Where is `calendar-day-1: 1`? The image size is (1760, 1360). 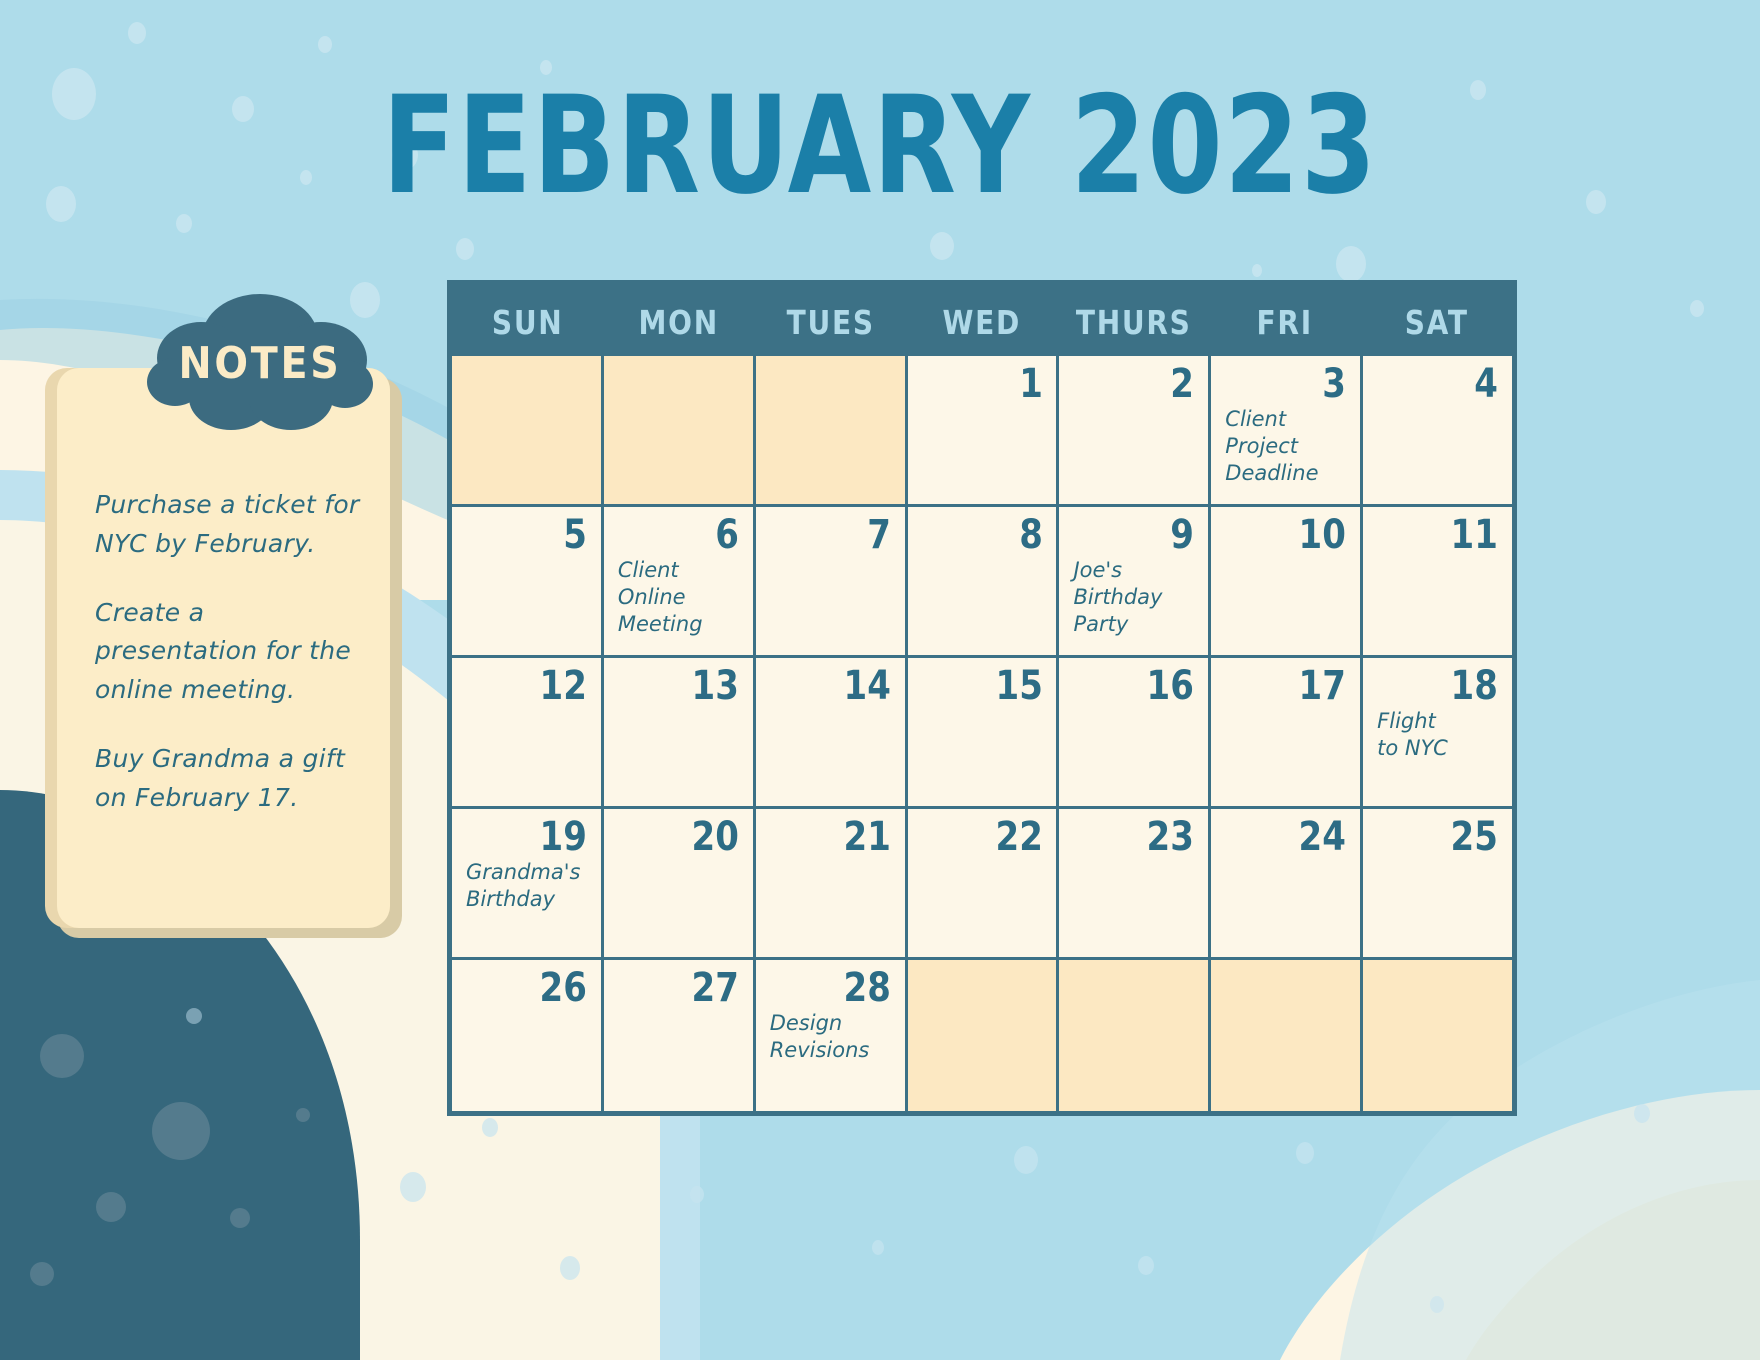 calendar-day-1: 1 is located at coordinates (983, 431).